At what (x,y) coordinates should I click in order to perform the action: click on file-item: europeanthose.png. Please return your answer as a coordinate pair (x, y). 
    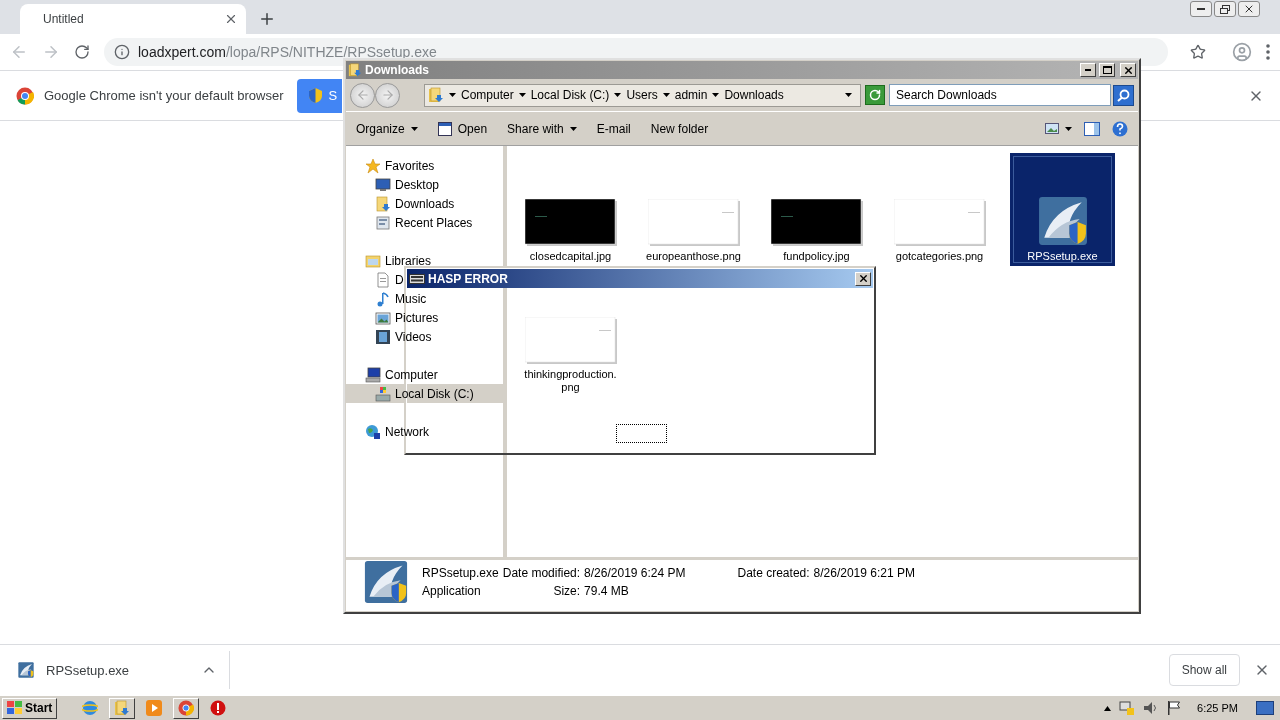
    Looking at the image, I should click on (693, 209).